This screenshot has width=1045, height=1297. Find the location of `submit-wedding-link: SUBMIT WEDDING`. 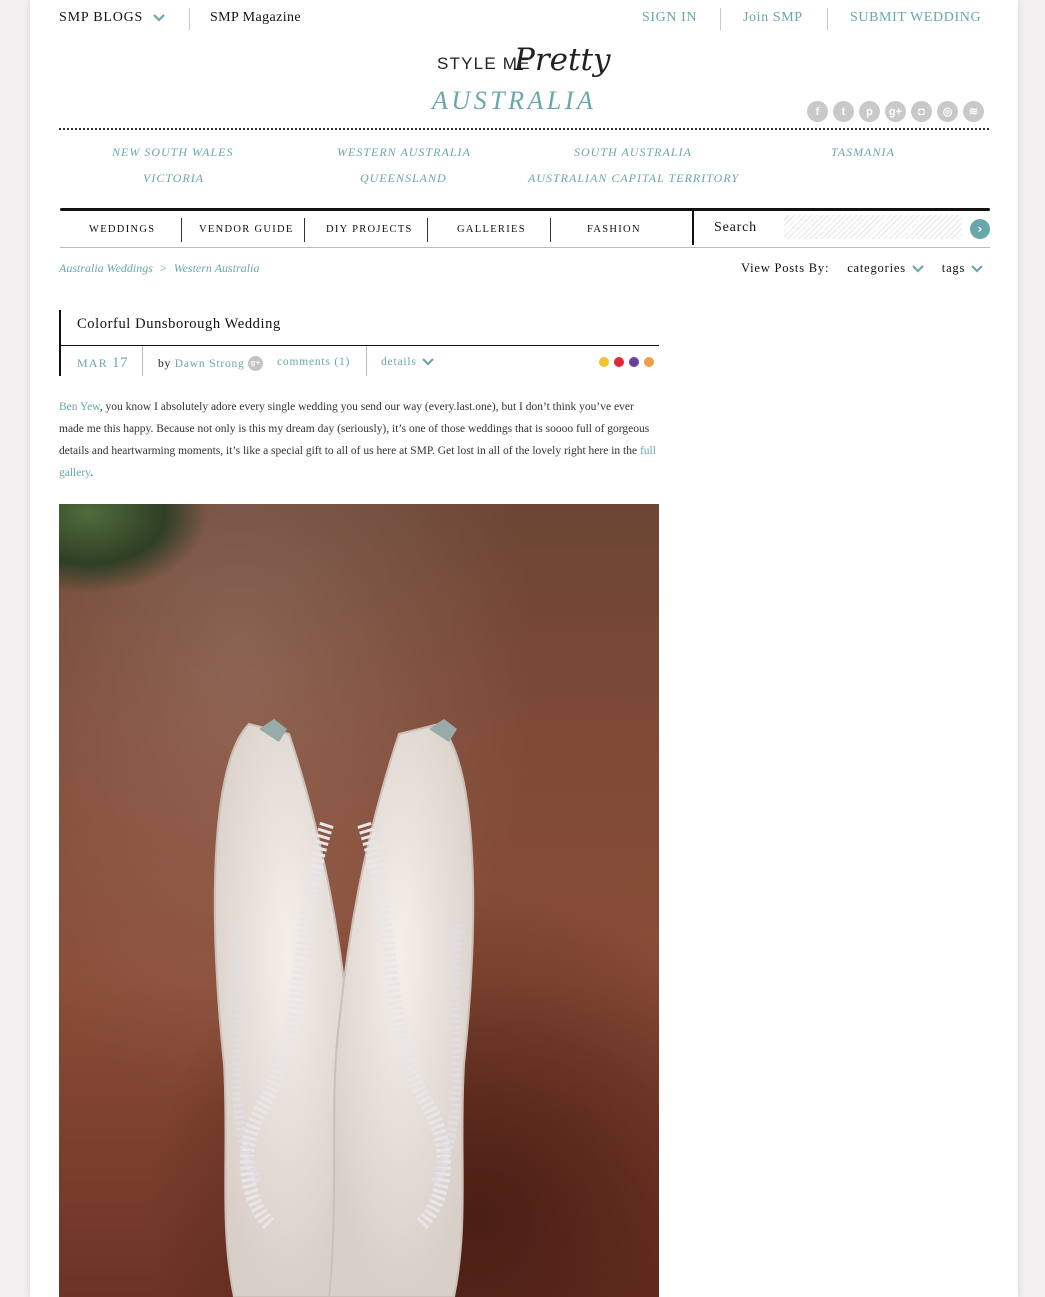

submit-wedding-link: SUBMIT WEDDING is located at coordinates (915, 18).